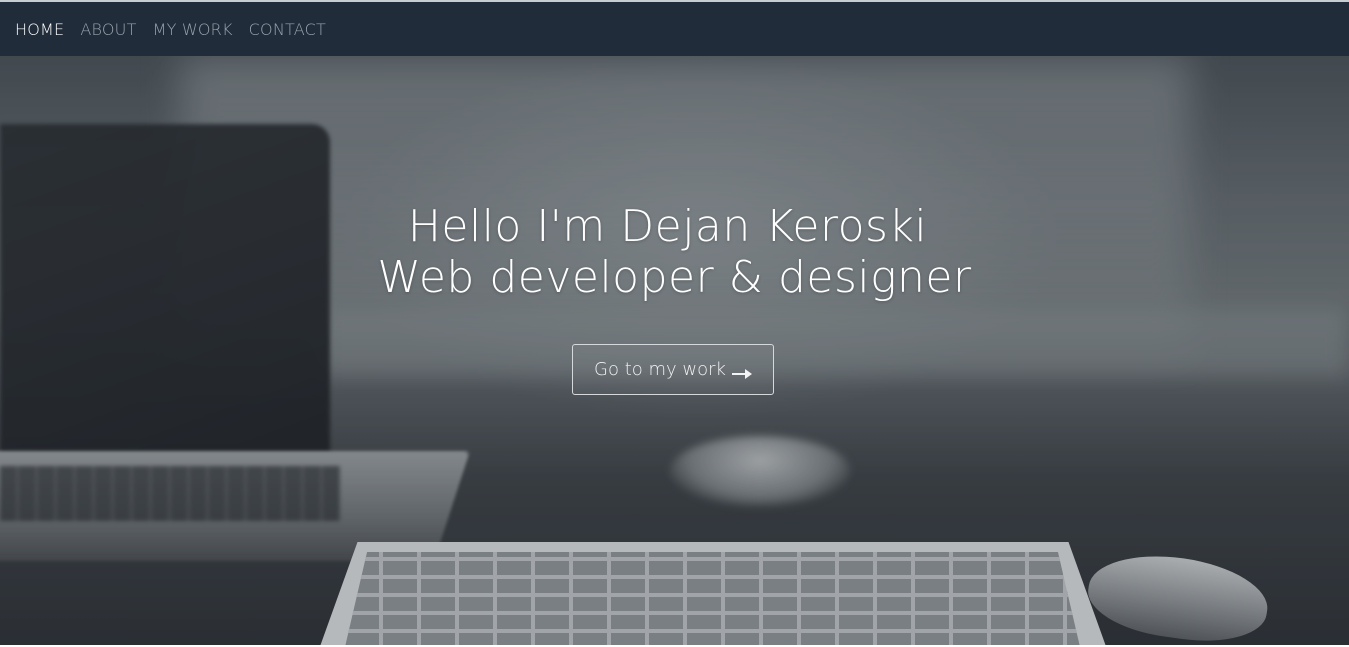 This screenshot has height=647, width=1349. What do you see at coordinates (193, 29) in the screenshot?
I see `nav-item-my-work: MY WORK` at bounding box center [193, 29].